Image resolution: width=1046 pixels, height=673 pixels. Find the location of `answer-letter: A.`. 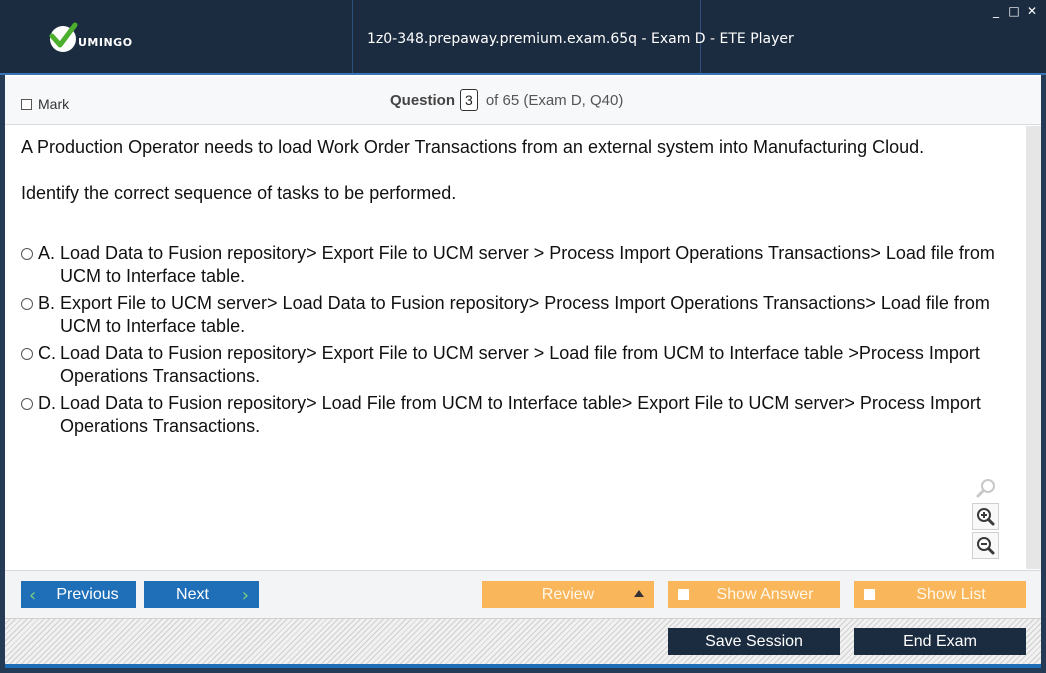

answer-letter: A. is located at coordinates (47, 253).